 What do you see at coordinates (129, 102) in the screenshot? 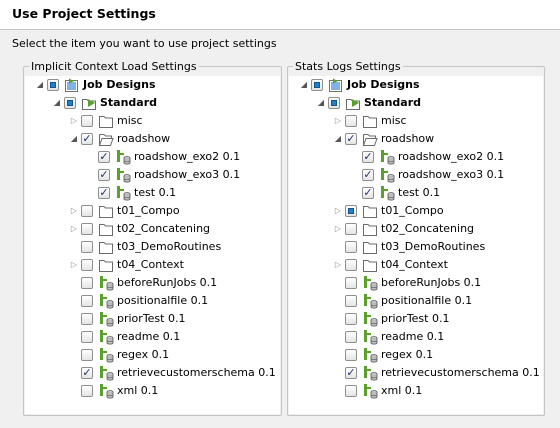
I see `tree-item-label: Standard` at bounding box center [129, 102].